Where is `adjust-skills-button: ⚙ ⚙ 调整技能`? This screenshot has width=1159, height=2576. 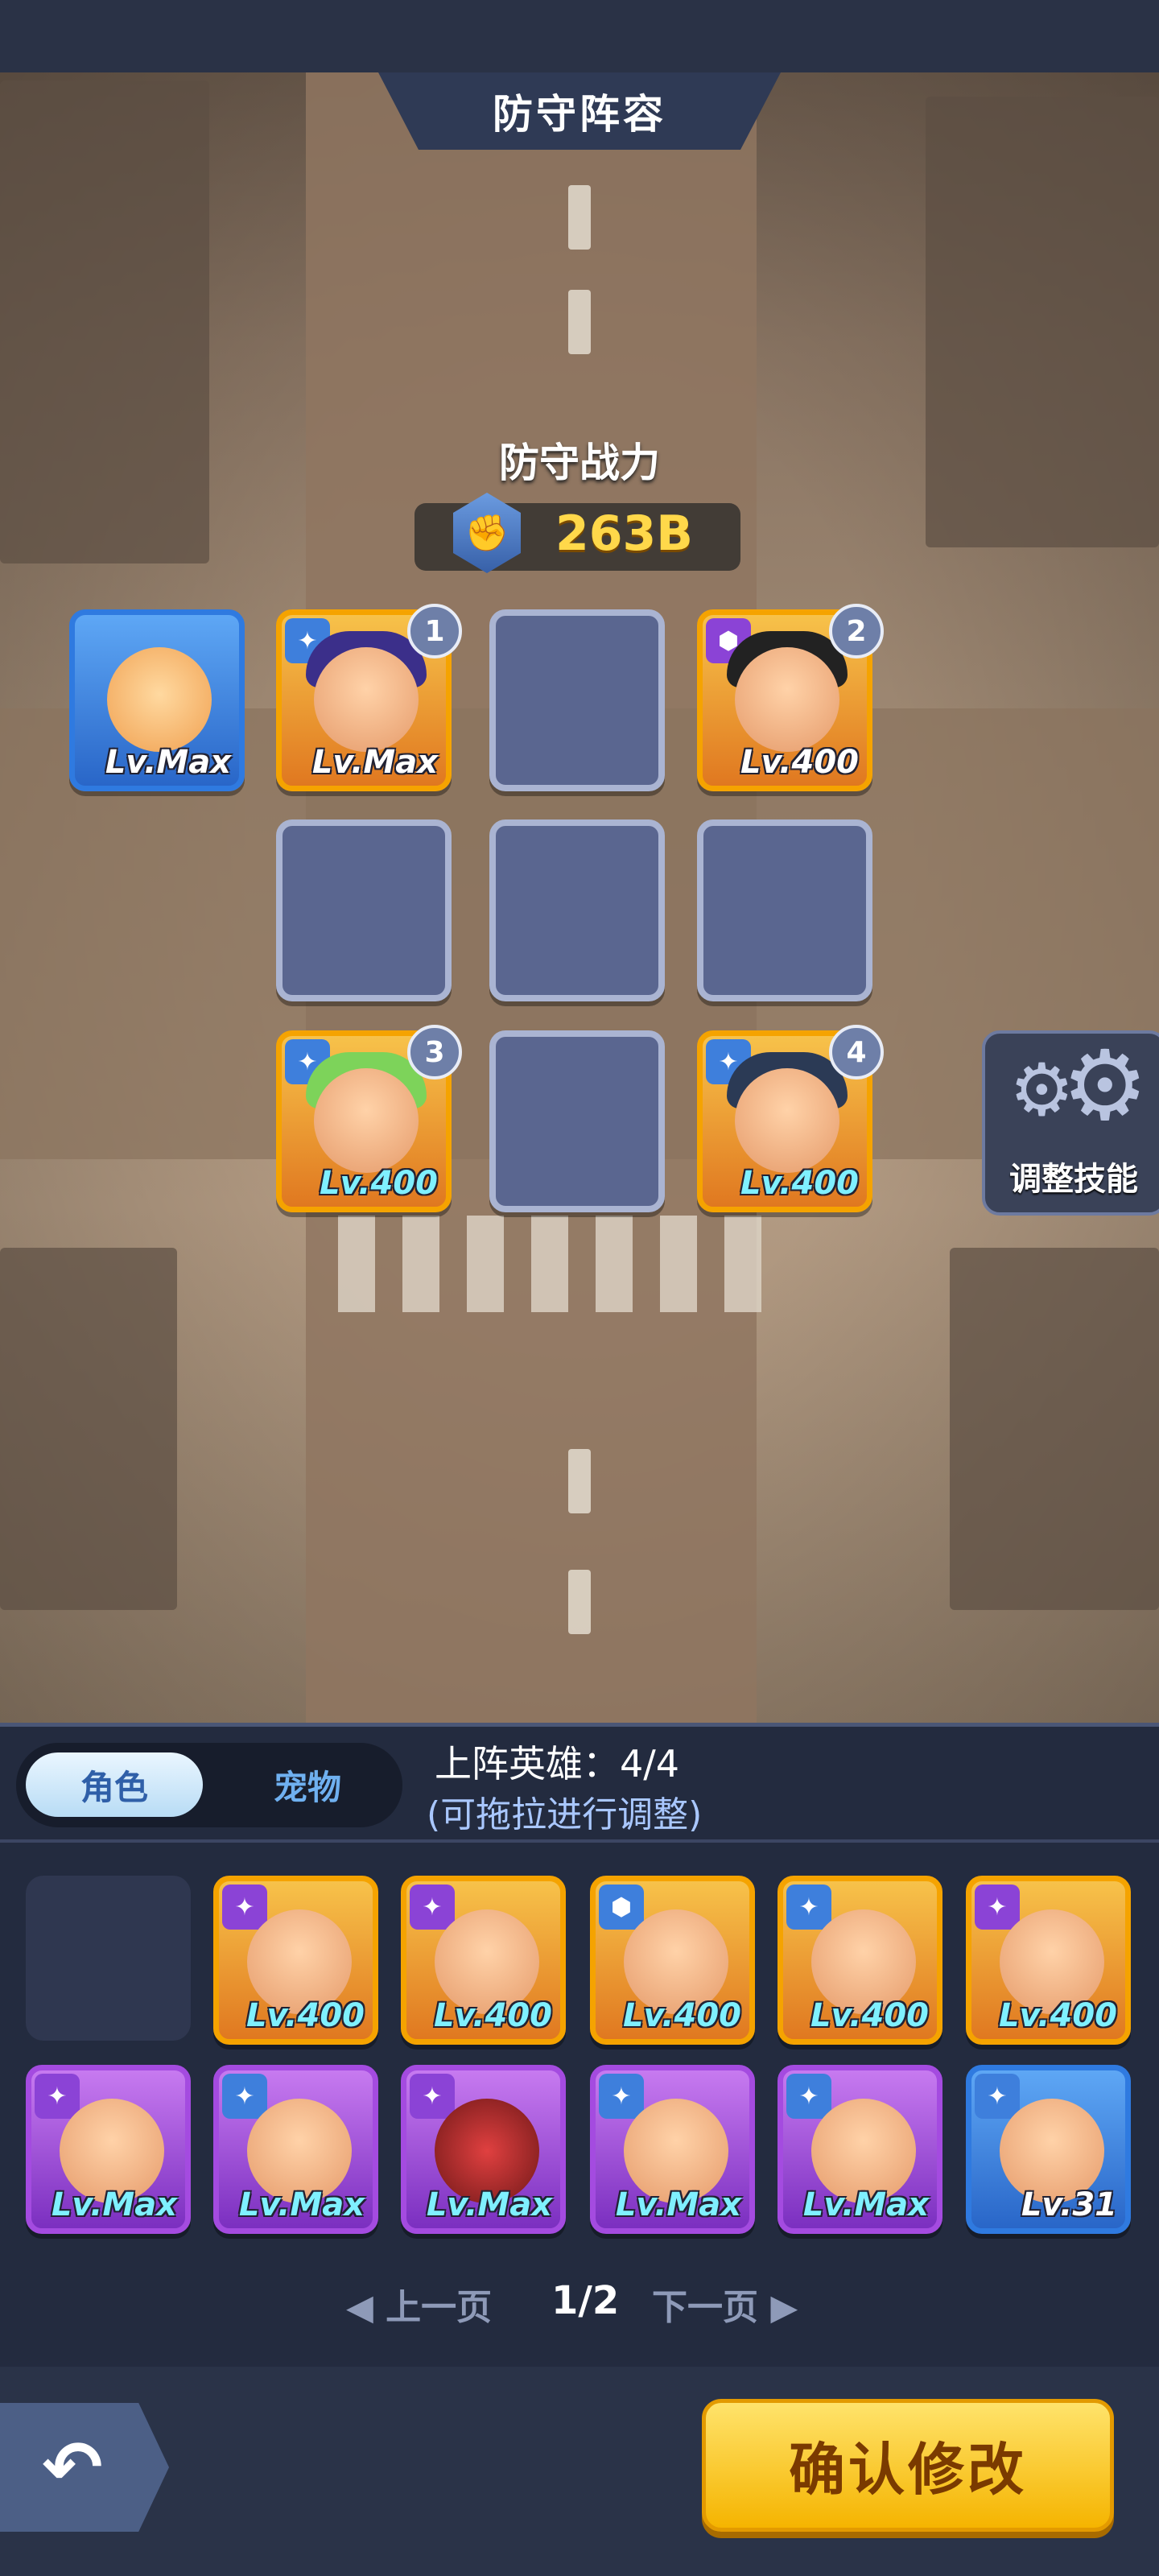
adjust-skills-button: ⚙ ⚙ 调整技能 is located at coordinates (1070, 1123).